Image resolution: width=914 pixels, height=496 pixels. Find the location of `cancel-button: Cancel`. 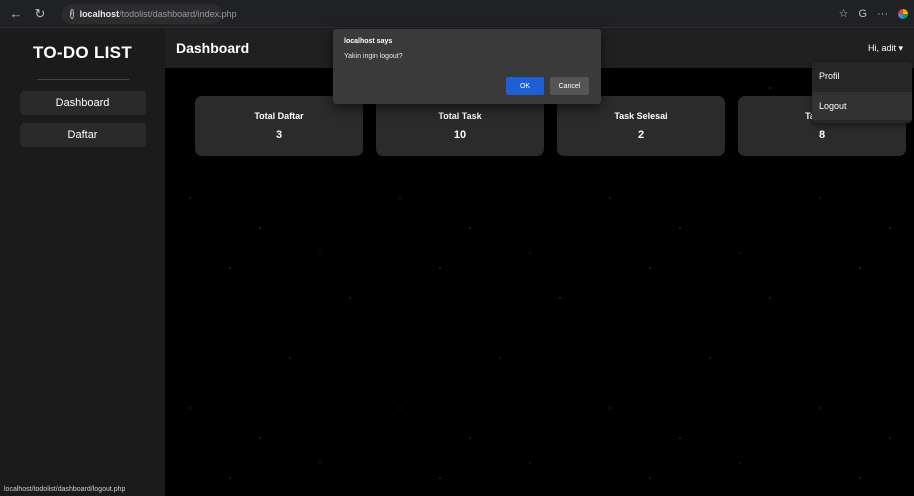

cancel-button: Cancel is located at coordinates (569, 86).